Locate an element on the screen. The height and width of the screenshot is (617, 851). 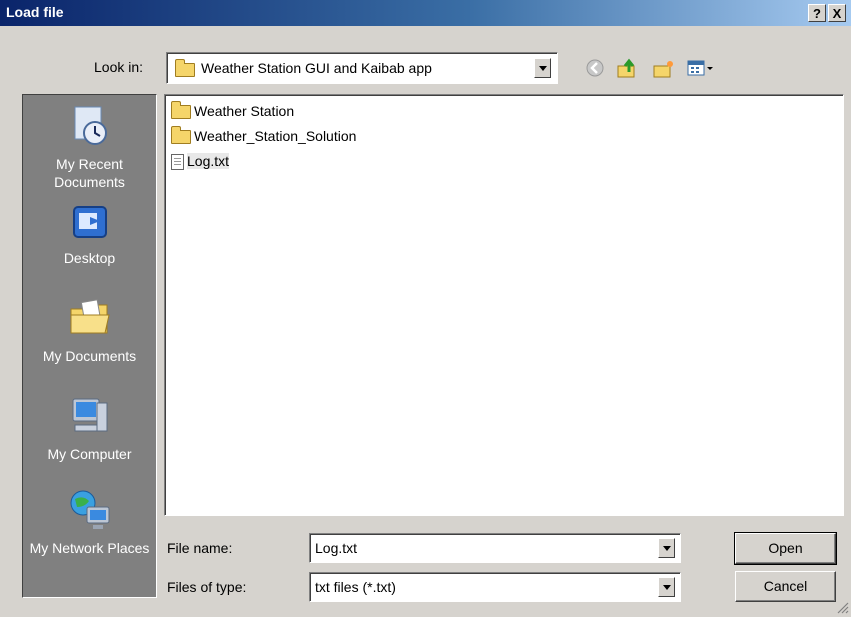
file-type-value: txt files (*.txt) is located at coordinates (355, 587).